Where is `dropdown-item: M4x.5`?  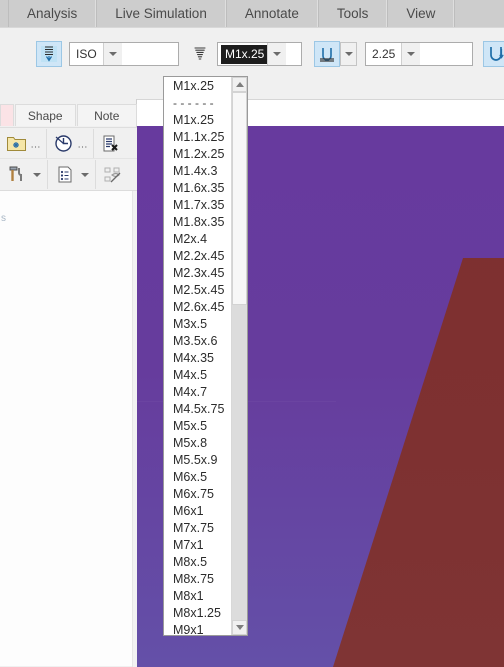
dropdown-item: M4x.5 is located at coordinates (197, 375).